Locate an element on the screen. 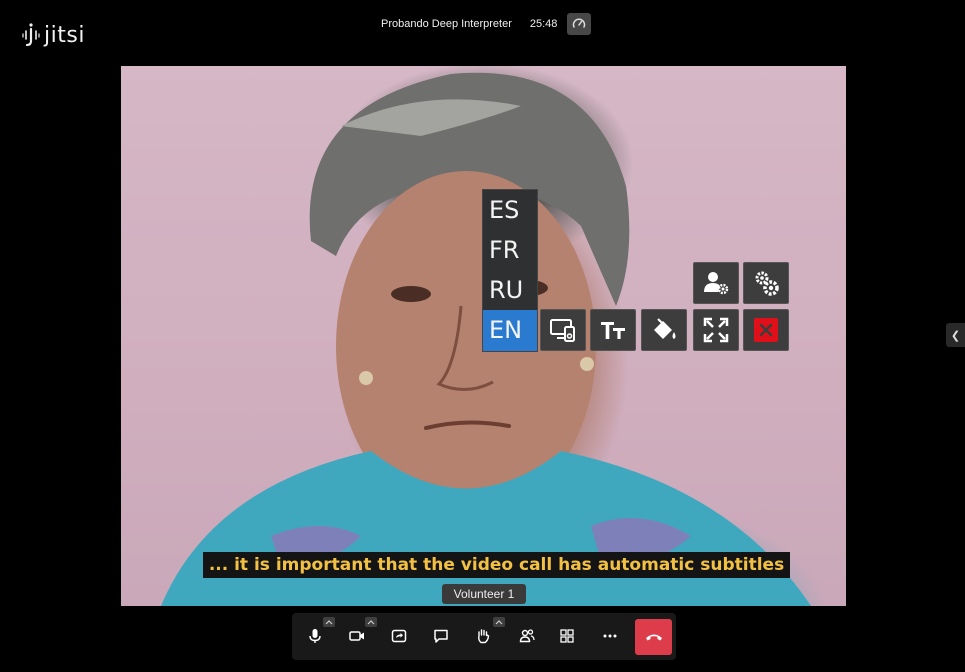 The width and height of the screenshot is (965, 672). meeting-info: Probando Deep Interpreter 25:48 is located at coordinates (486, 24).